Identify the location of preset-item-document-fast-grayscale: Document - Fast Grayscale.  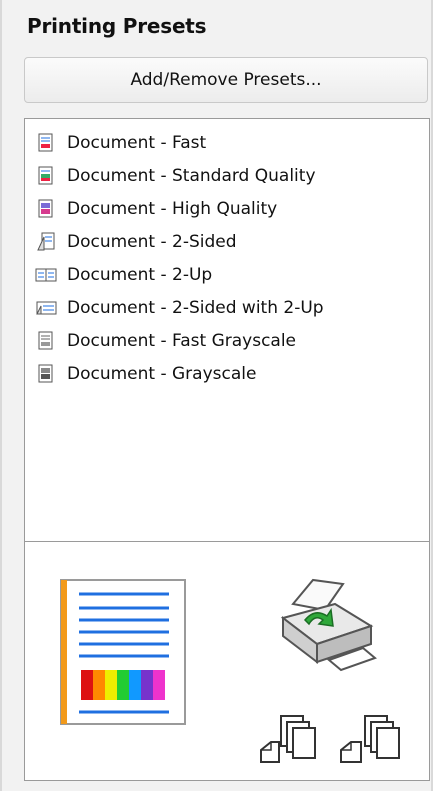
(165, 341).